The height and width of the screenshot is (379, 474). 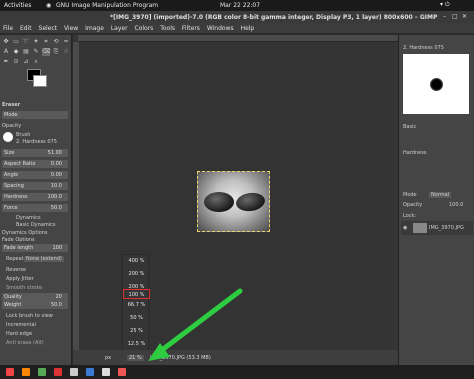 I want to click on system-status-icons: ▾ ⏻, so click(x=445, y=5).